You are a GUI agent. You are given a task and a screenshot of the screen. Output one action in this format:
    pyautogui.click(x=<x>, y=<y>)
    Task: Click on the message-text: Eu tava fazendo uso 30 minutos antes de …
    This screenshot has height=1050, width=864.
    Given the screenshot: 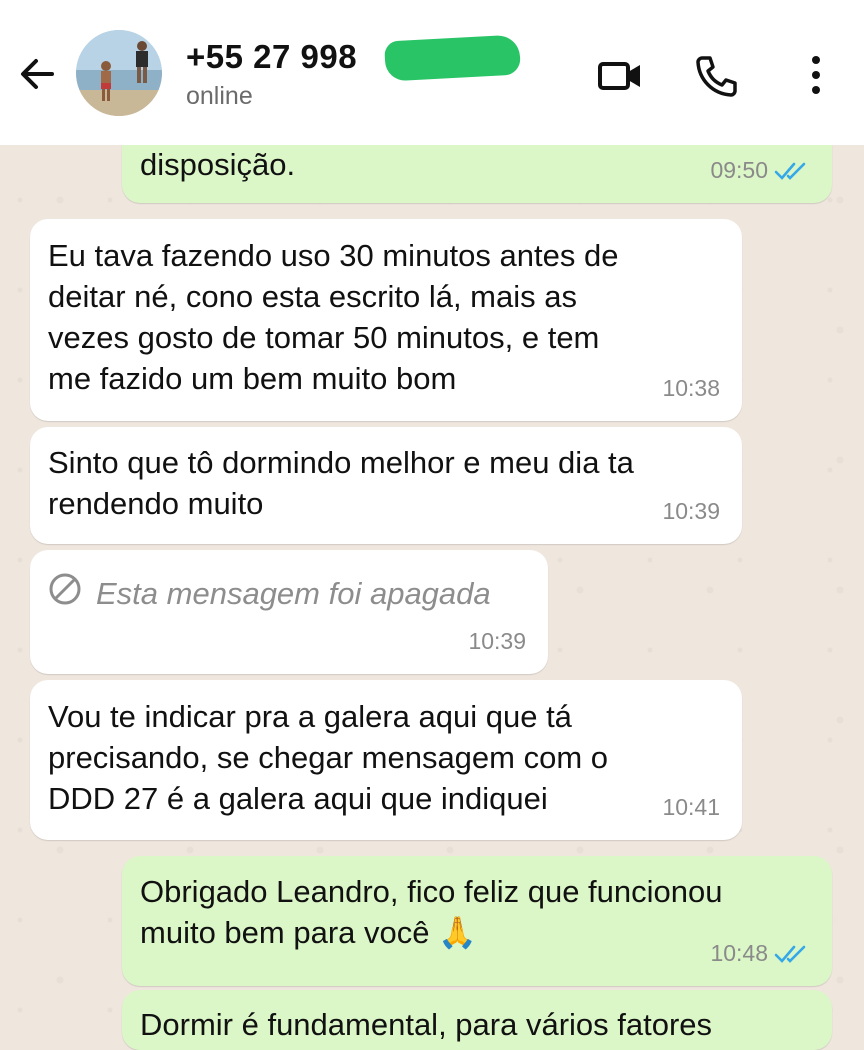 What is the action you would take?
    pyautogui.click(x=333, y=317)
    